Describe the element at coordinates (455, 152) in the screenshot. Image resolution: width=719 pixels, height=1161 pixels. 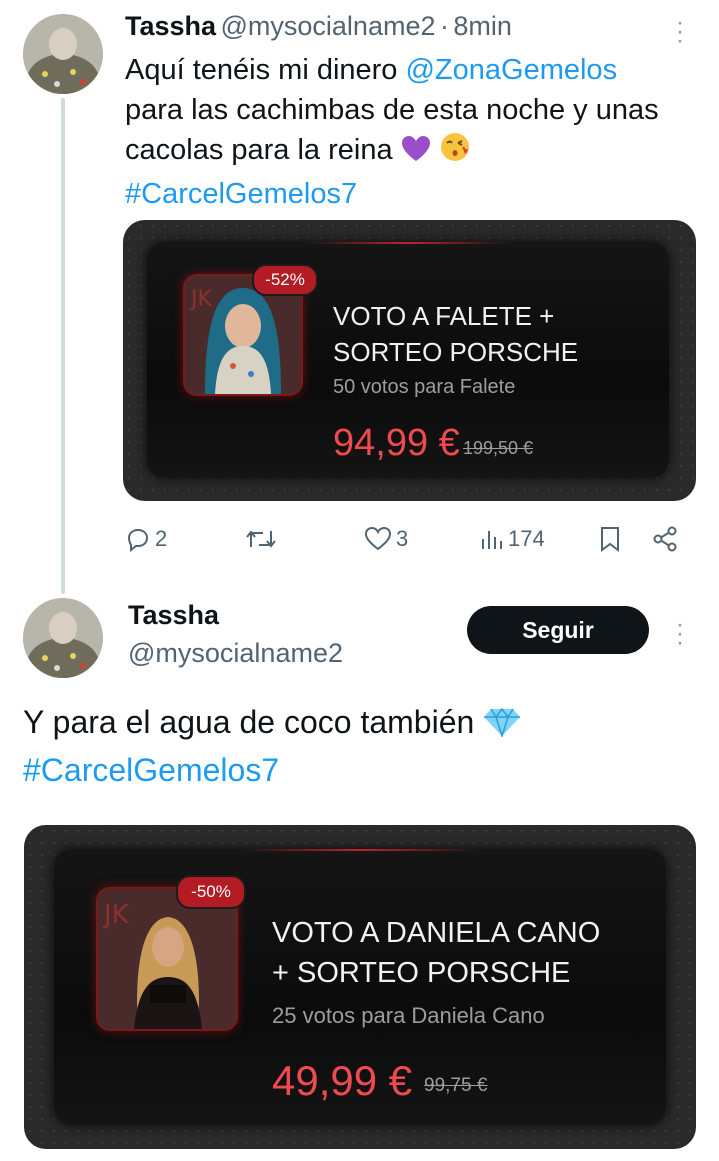
I see `kissing-face-icon` at that location.